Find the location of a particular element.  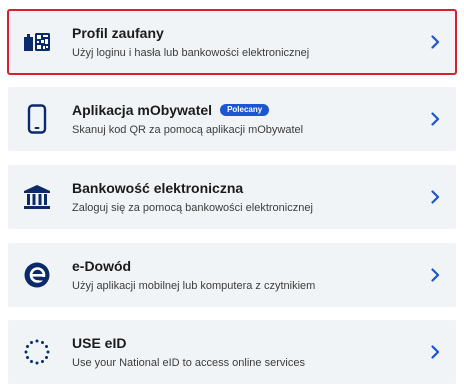

bank-icon is located at coordinates (37, 197).